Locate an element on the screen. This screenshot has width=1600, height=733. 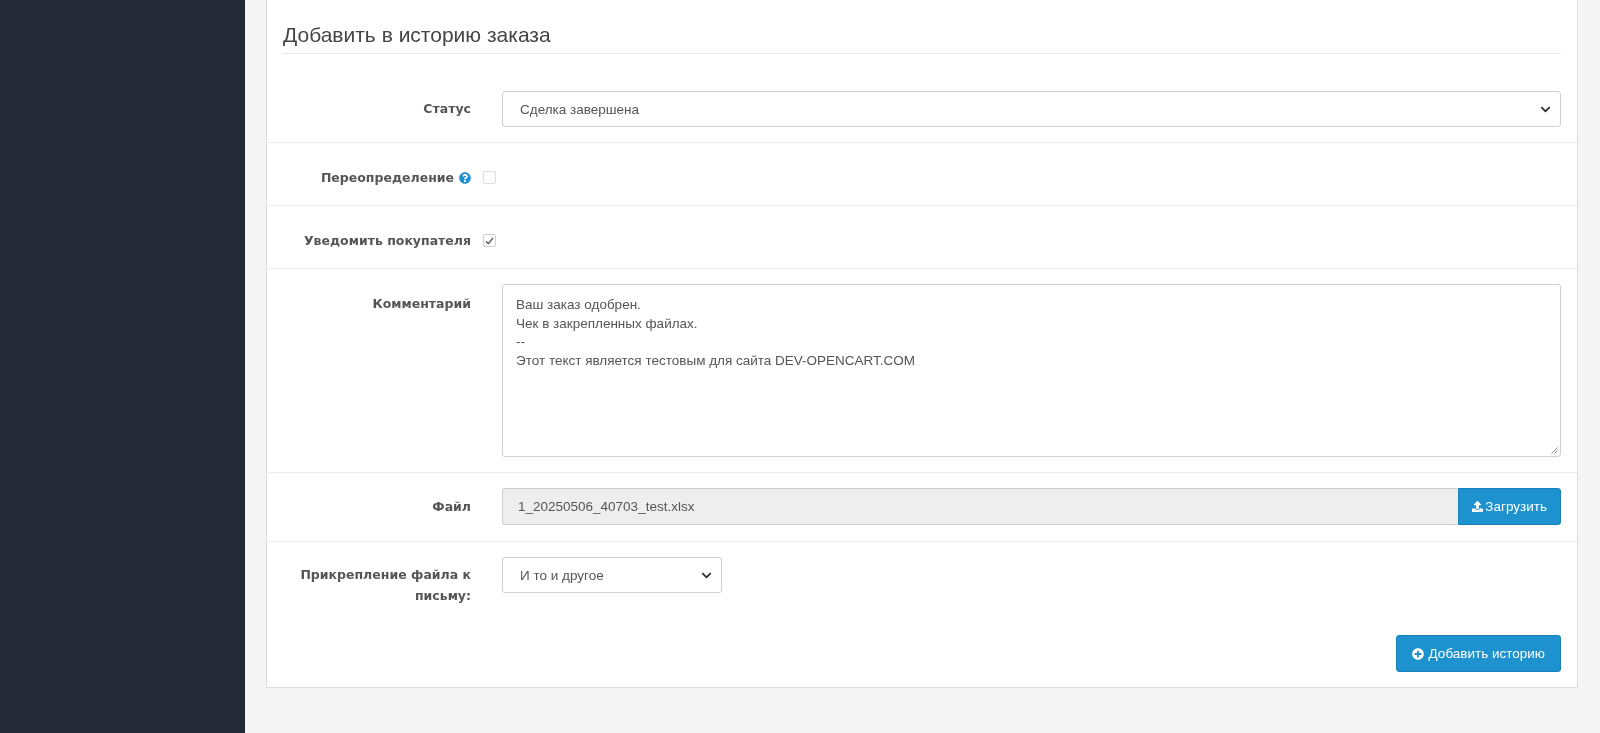
add-history-button: Добавить историю is located at coordinates (1478, 653).